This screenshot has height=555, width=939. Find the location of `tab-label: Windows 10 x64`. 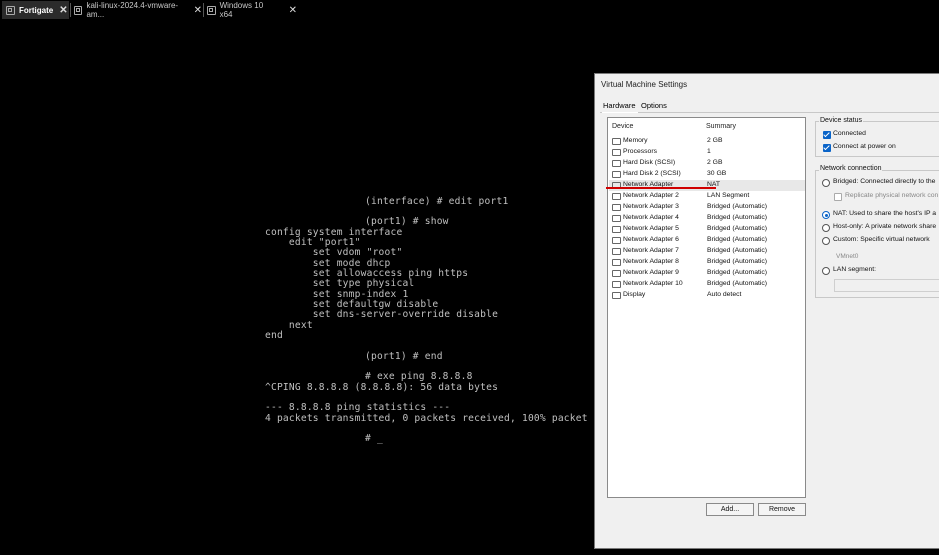

tab-label: Windows 10 x64 is located at coordinates (241, 10).